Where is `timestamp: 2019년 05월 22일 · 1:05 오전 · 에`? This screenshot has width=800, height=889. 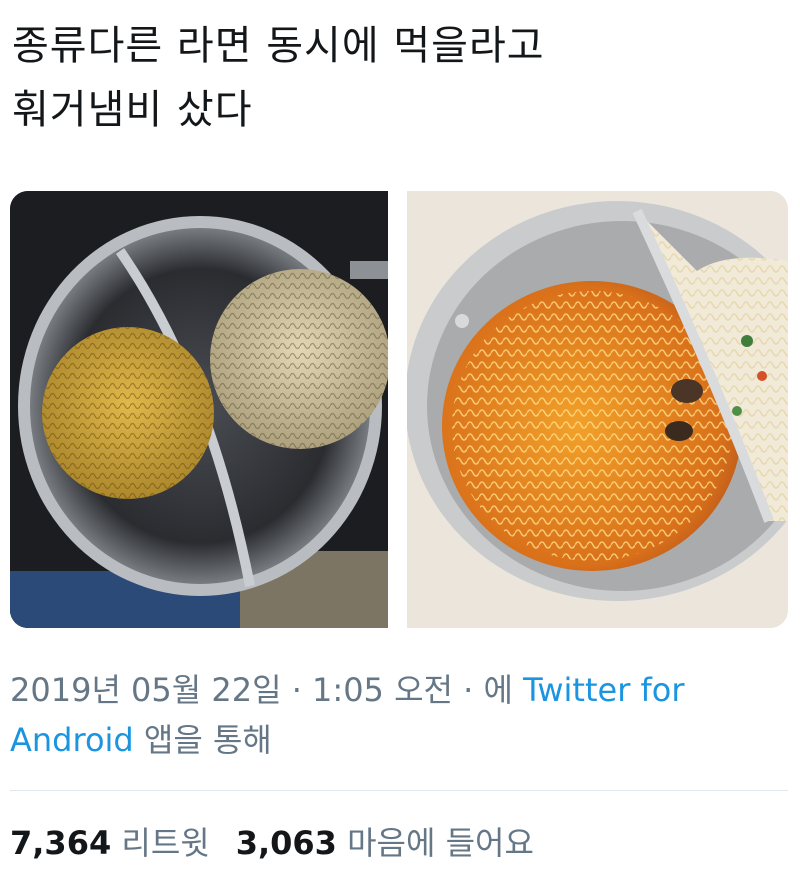
timestamp: 2019년 05월 22일 · 1:05 오전 · 에 is located at coordinates (261, 690).